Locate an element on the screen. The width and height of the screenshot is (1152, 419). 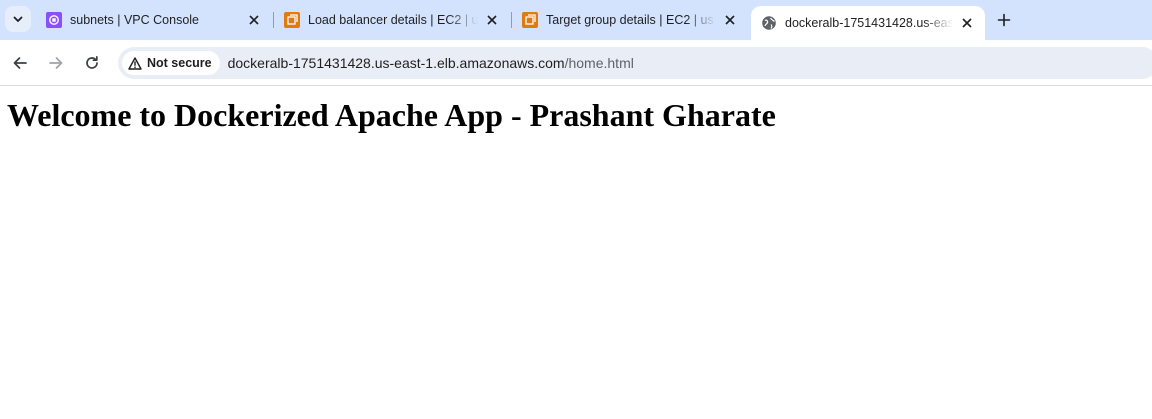
new-tab-button is located at coordinates (1004, 20).